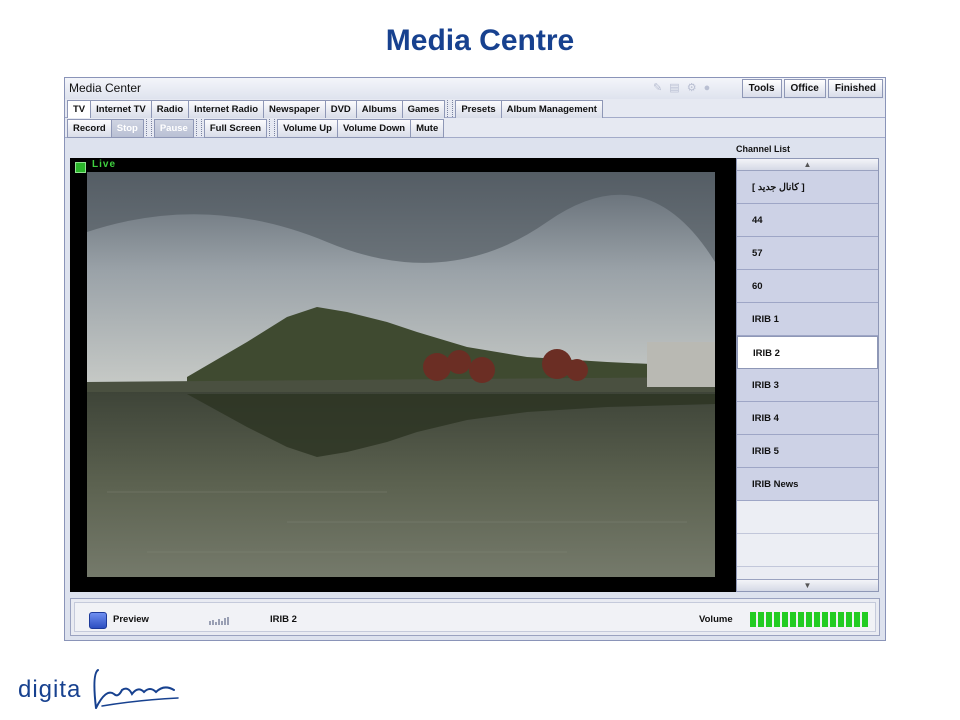 The image size is (960, 720). I want to click on triangle-down-icon: ▼, so click(807, 585).